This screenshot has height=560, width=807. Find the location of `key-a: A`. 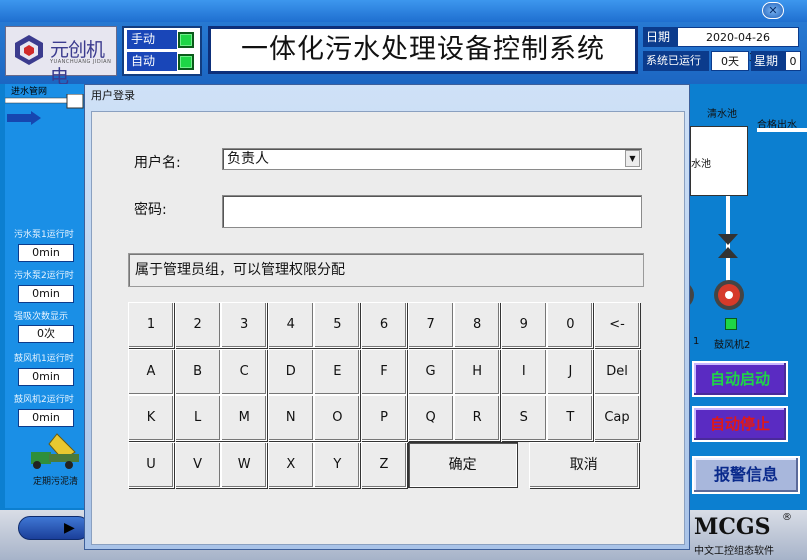

key-a: A is located at coordinates (151, 371).